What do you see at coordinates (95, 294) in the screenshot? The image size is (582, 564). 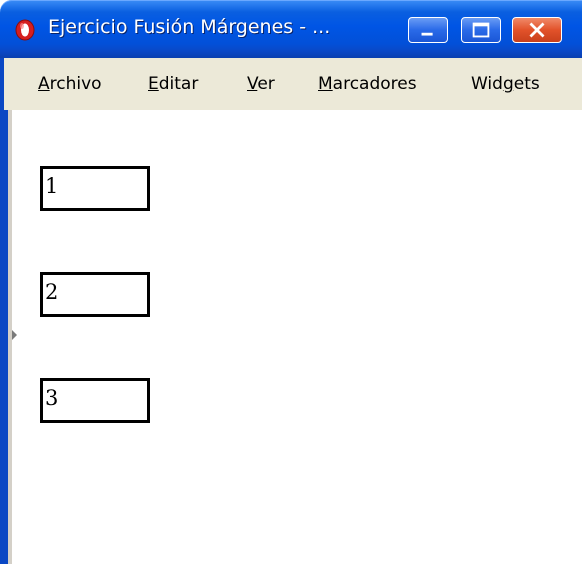 I see `margin-box-2: 2` at bounding box center [95, 294].